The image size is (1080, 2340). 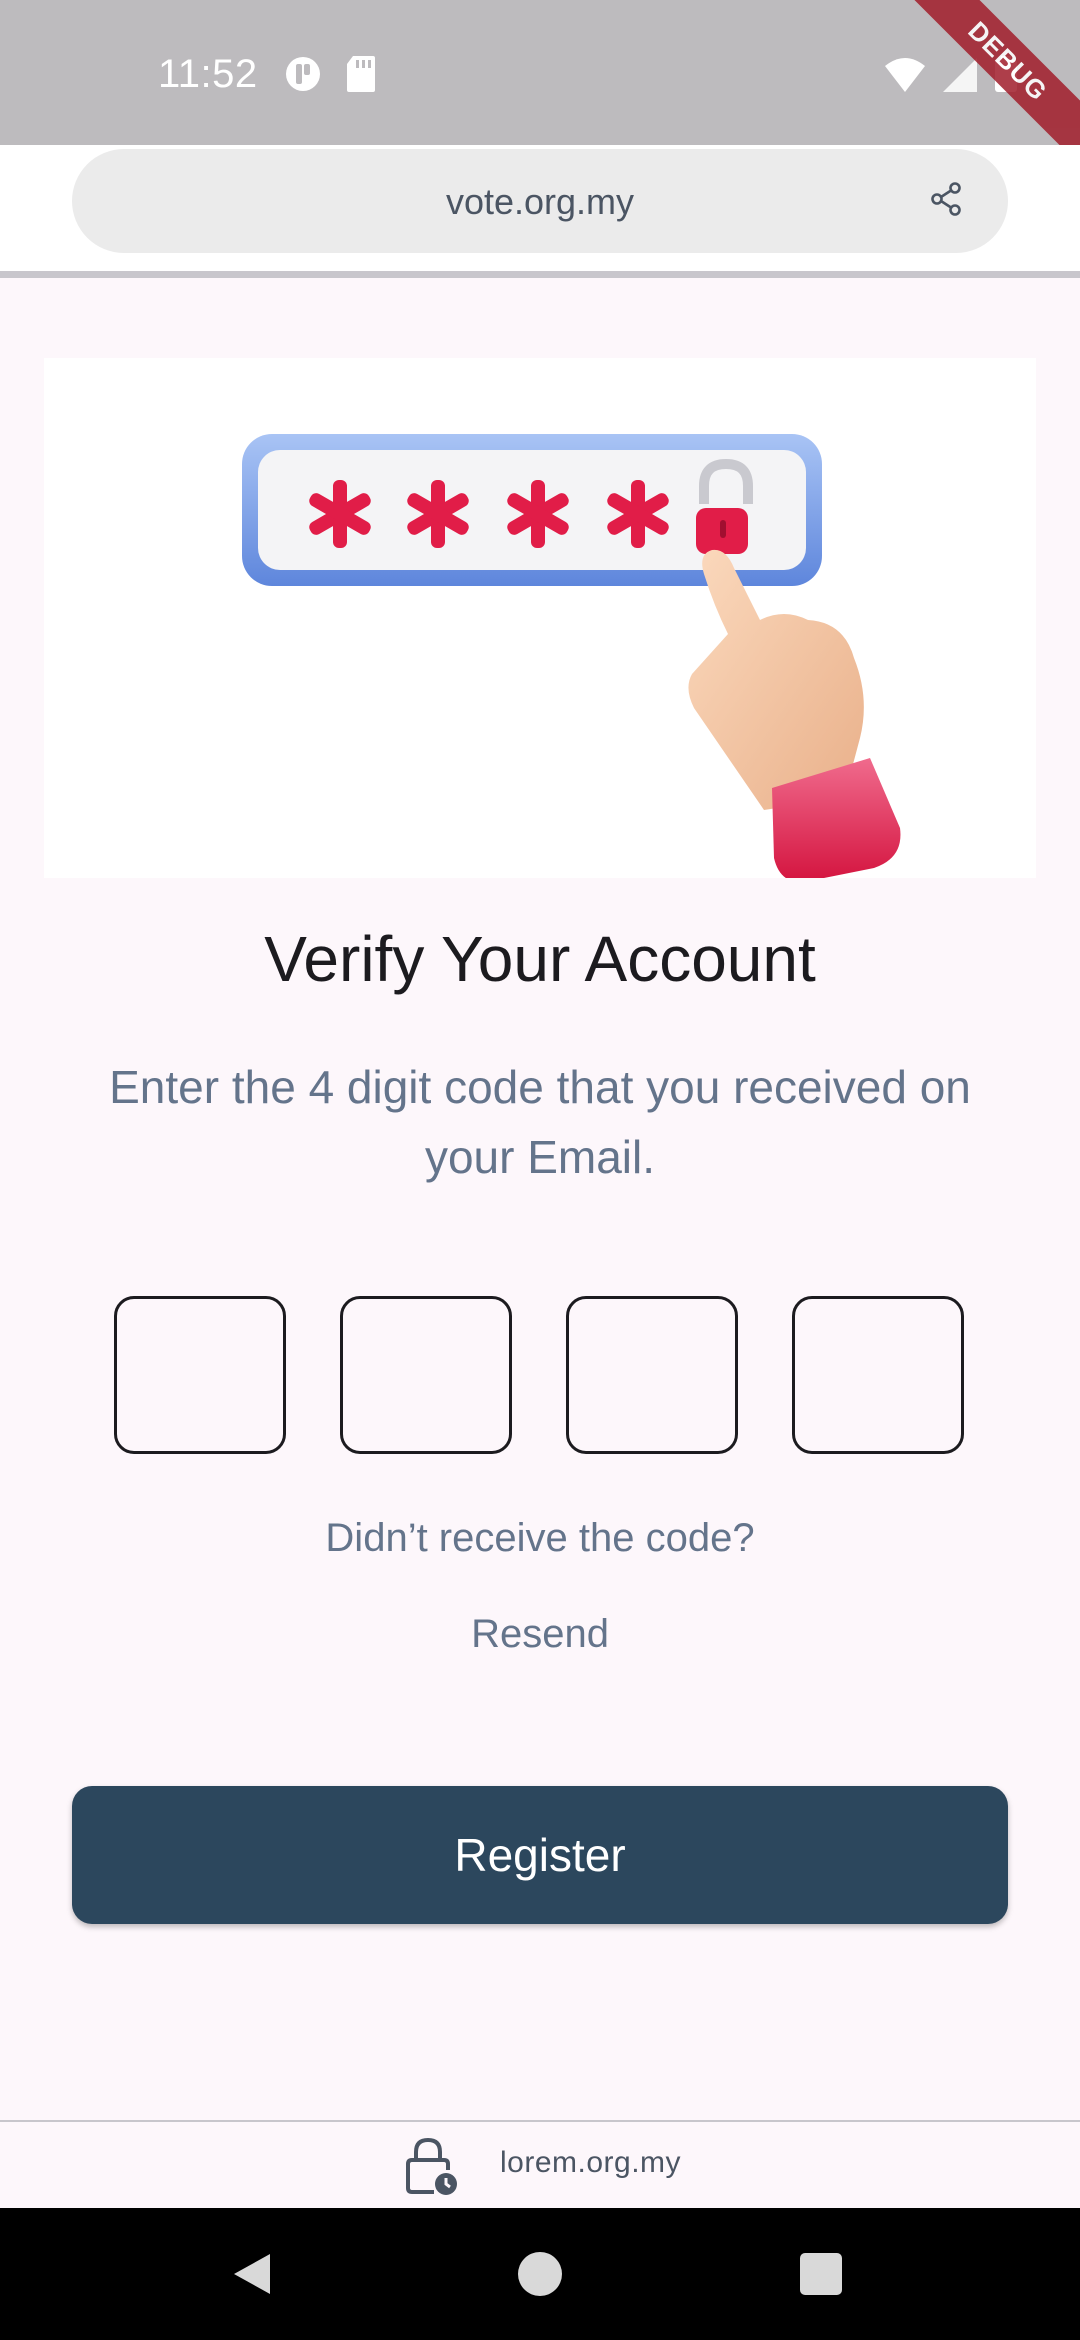 I want to click on browser-toolbar: vote.org.my, so click(x=540, y=210).